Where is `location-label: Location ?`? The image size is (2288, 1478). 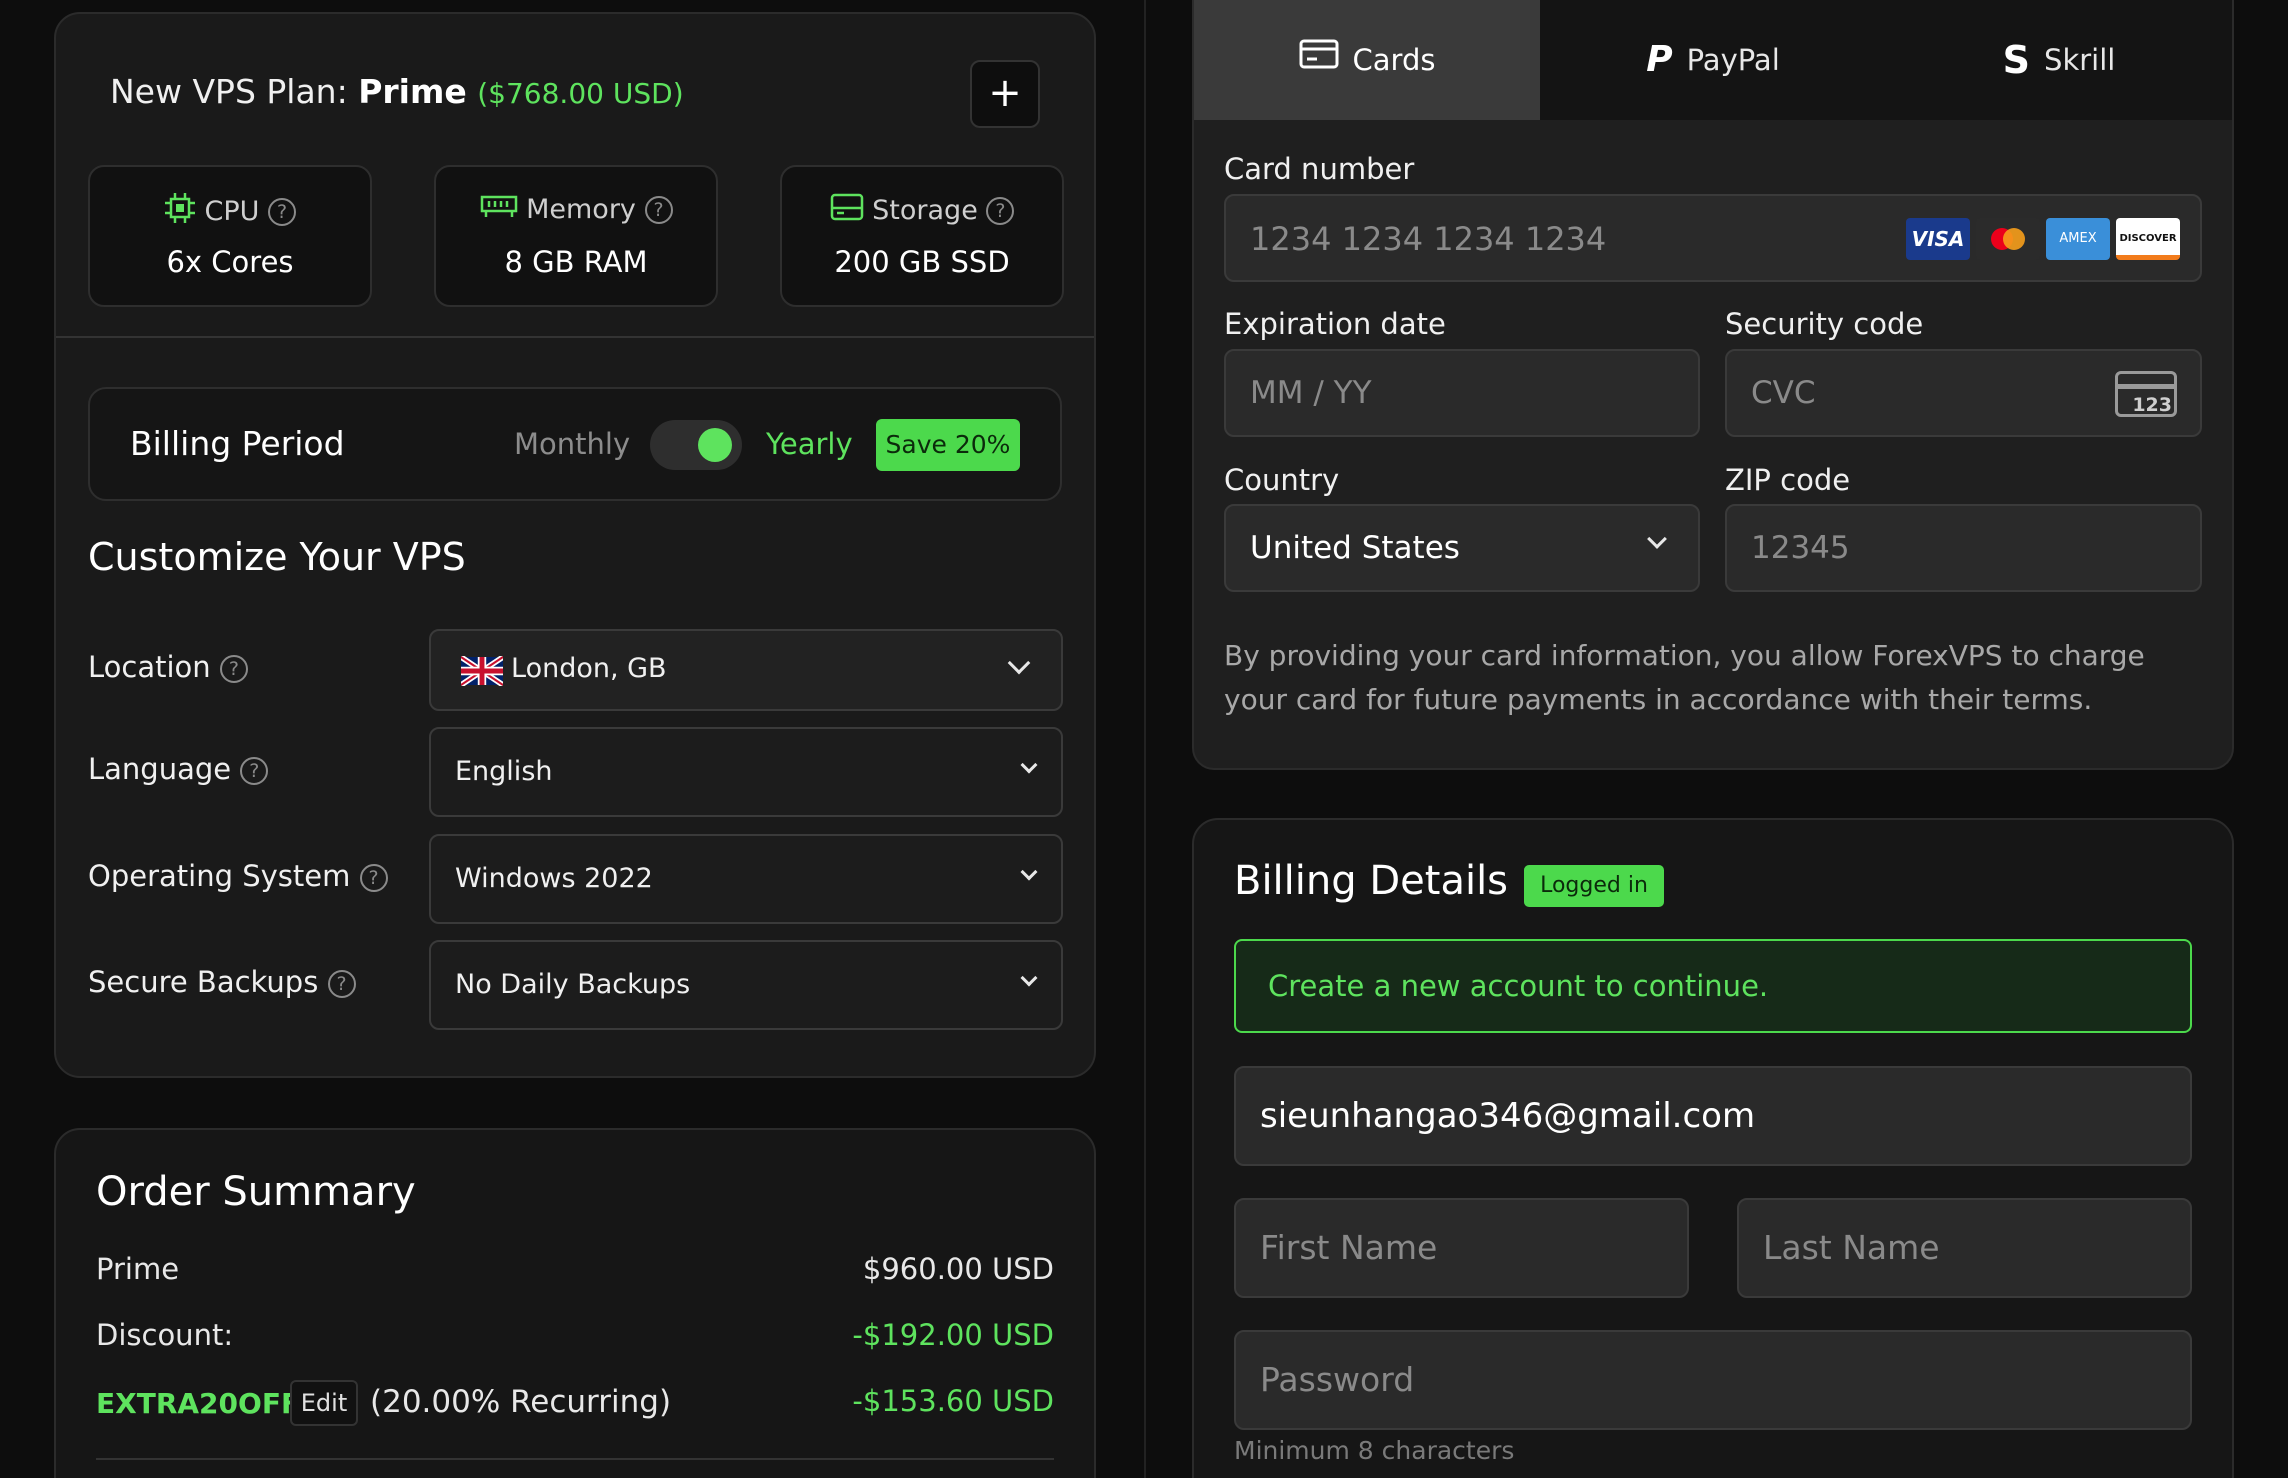
location-label: Location ? is located at coordinates (168, 667).